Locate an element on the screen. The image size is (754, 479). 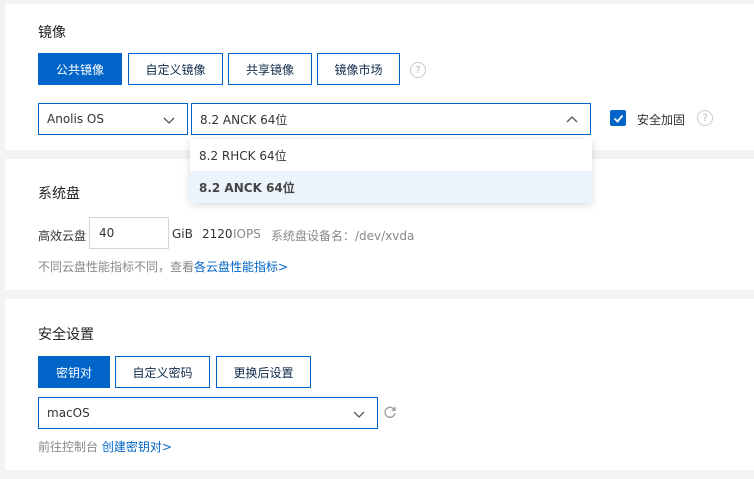
iops-value: 2120 is located at coordinates (217, 234).